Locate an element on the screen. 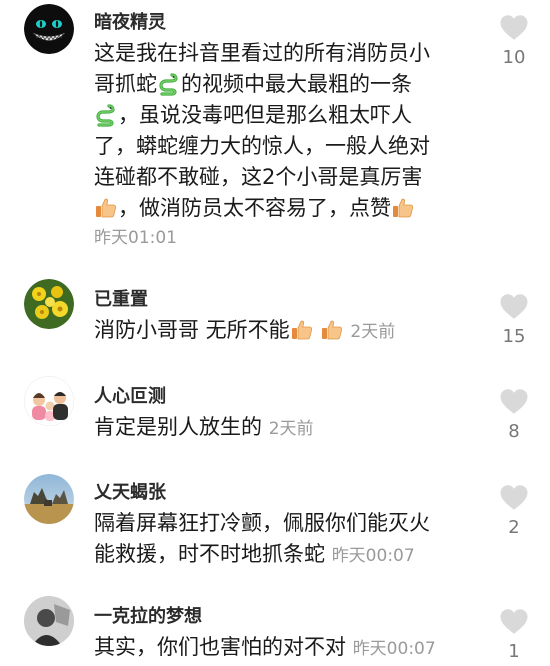 The width and height of the screenshot is (550, 666). comment-line: 其实，你们也害怕的对不对 is located at coordinates (220, 647).